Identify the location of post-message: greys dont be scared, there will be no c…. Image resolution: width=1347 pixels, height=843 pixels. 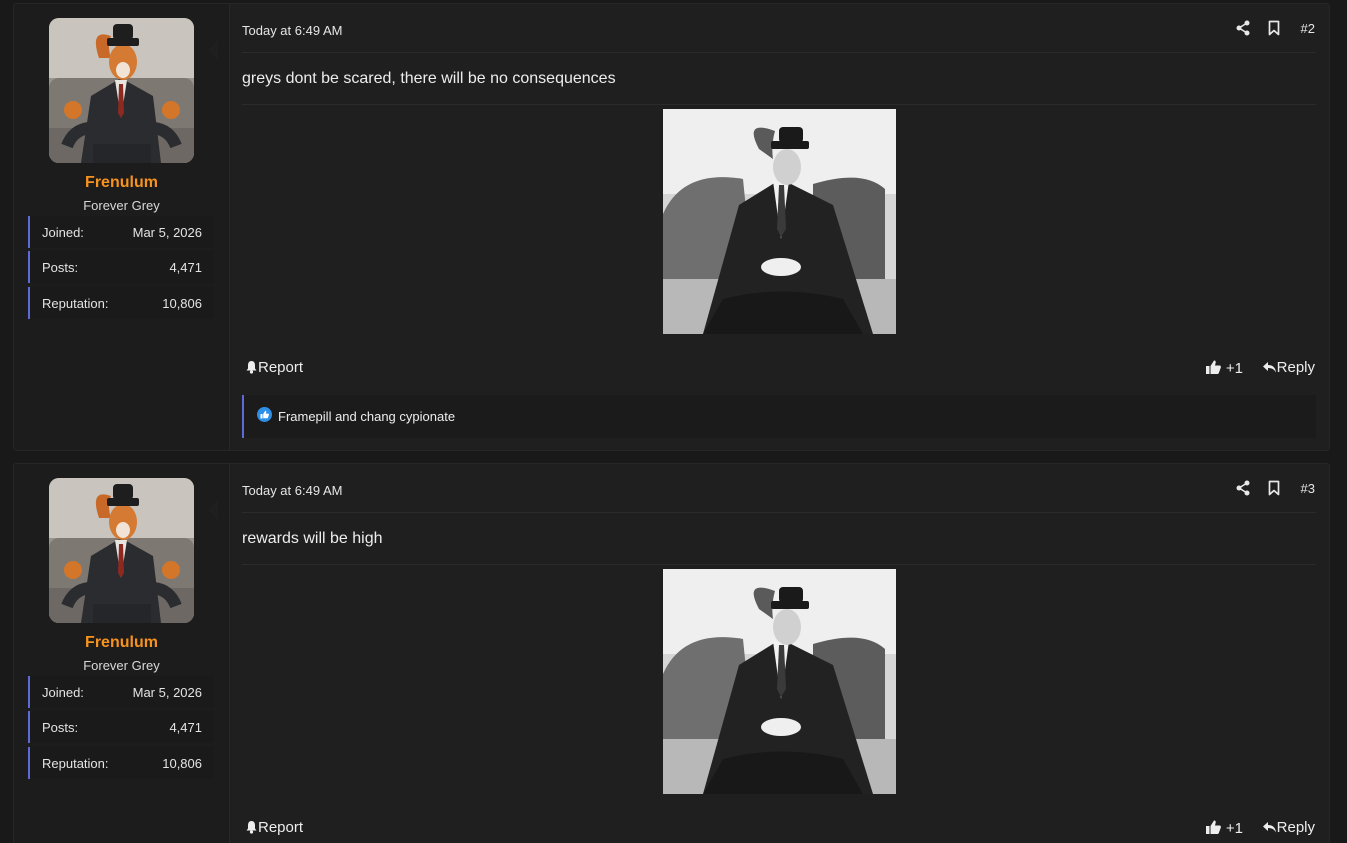
(429, 78).